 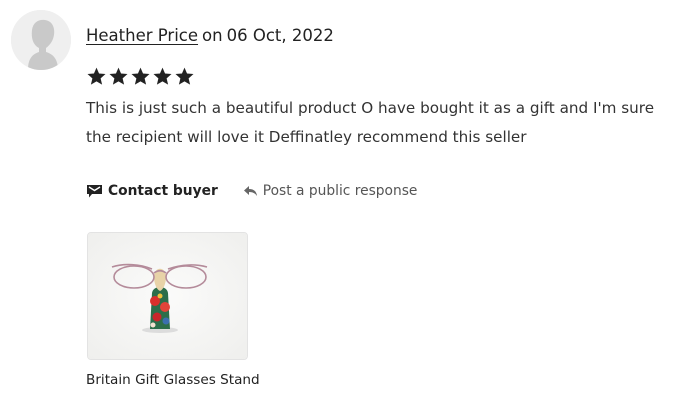 I want to click on product-thumbnail, so click(x=167, y=296).